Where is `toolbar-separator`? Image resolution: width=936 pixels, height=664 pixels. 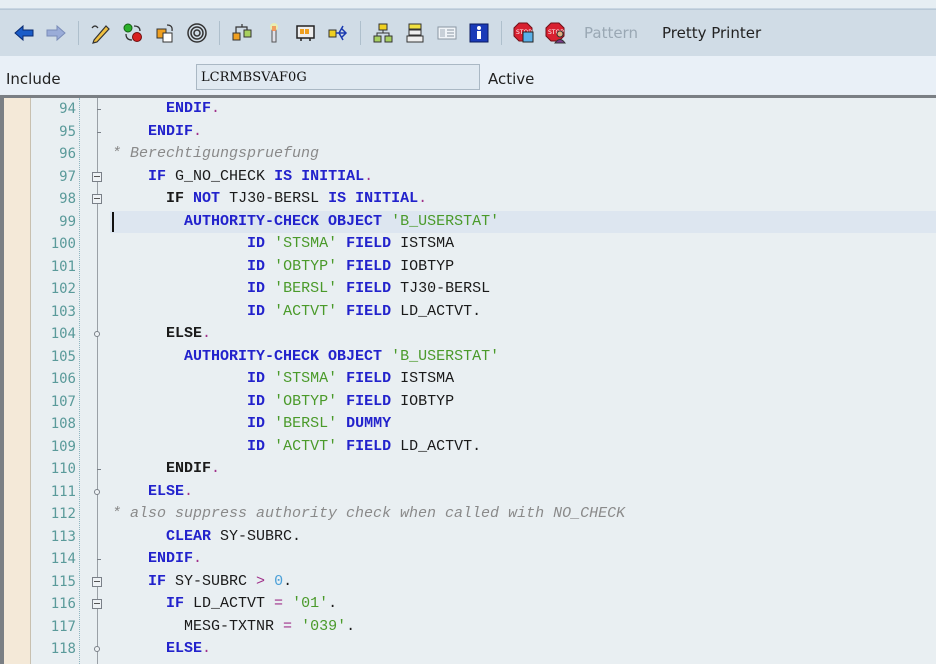
toolbar-separator is located at coordinates (78, 33).